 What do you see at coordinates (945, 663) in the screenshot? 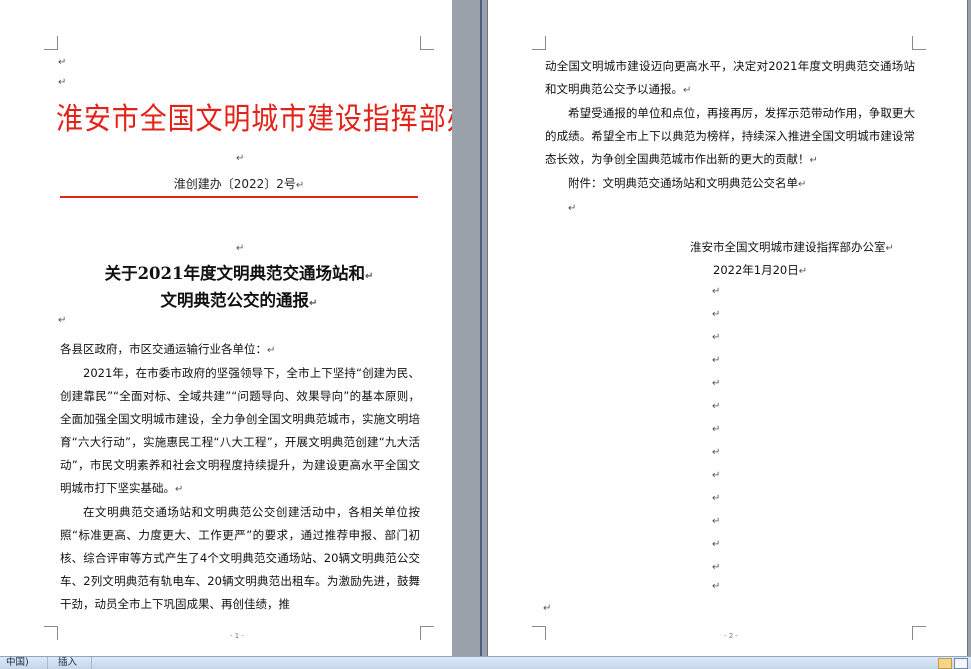
I see `print-layout-view-button` at bounding box center [945, 663].